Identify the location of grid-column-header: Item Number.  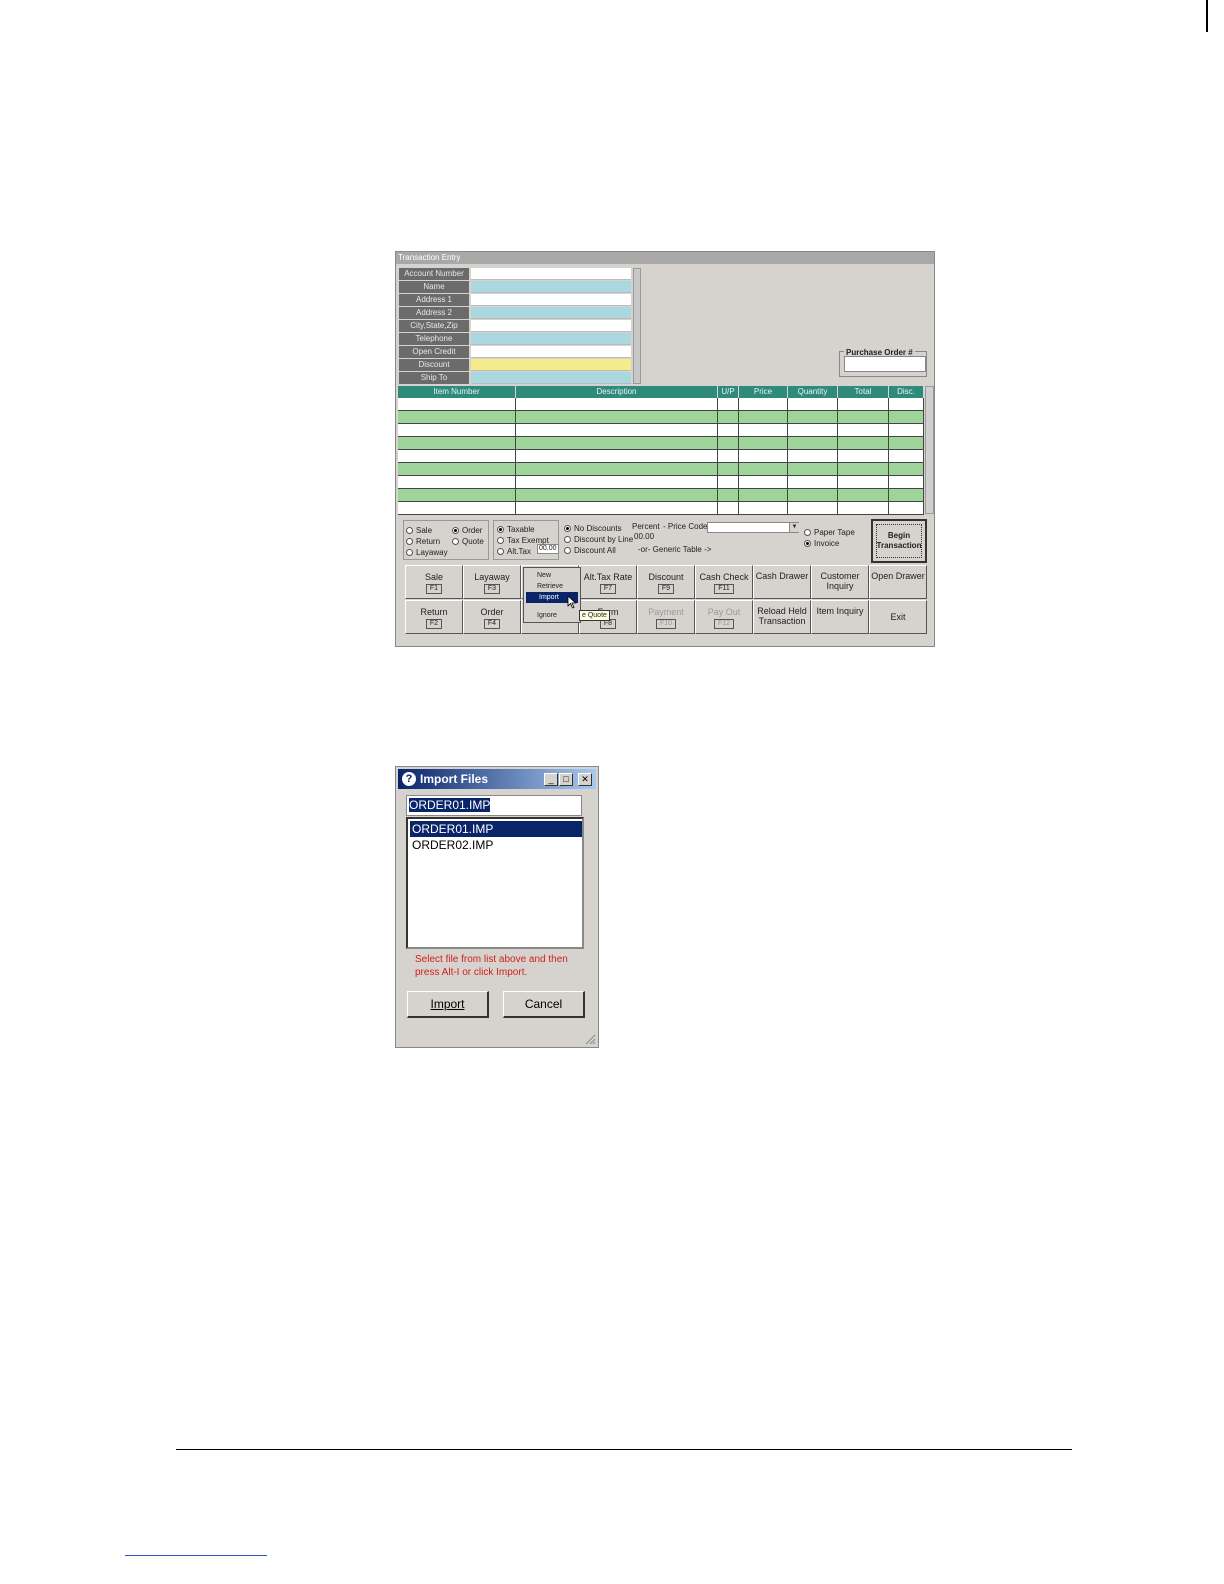
(457, 392).